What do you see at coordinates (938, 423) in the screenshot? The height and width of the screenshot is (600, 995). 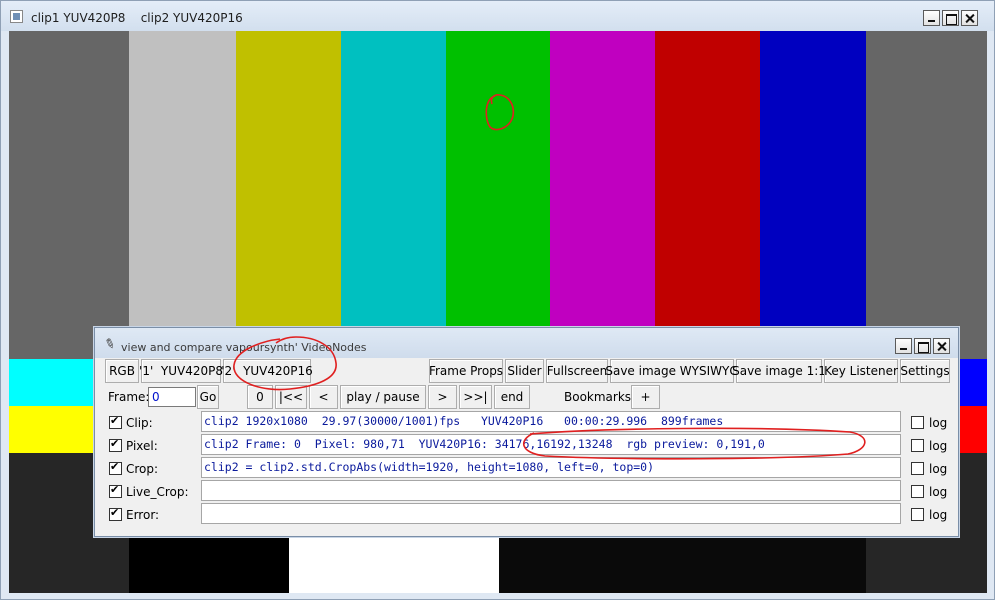 I see `clip-log-label: log` at bounding box center [938, 423].